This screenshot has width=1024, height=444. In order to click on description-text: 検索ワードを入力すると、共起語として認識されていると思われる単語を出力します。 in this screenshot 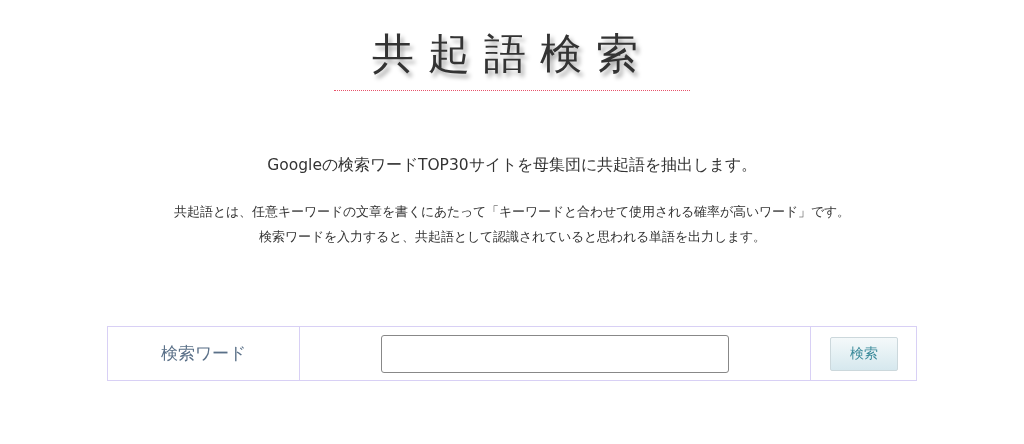, I will do `click(512, 237)`.